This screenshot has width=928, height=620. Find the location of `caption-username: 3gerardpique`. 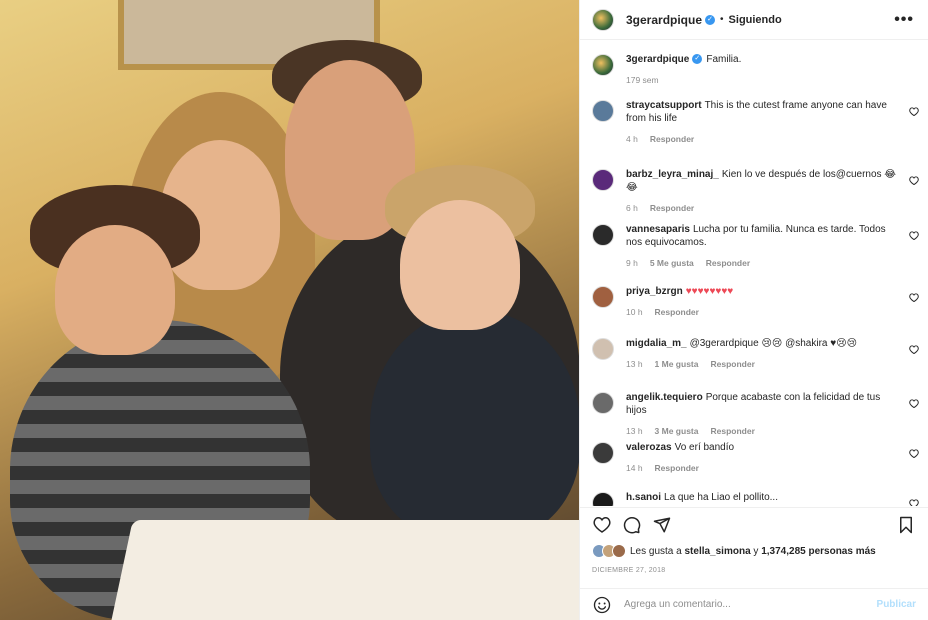

caption-username: 3gerardpique is located at coordinates (657, 59).